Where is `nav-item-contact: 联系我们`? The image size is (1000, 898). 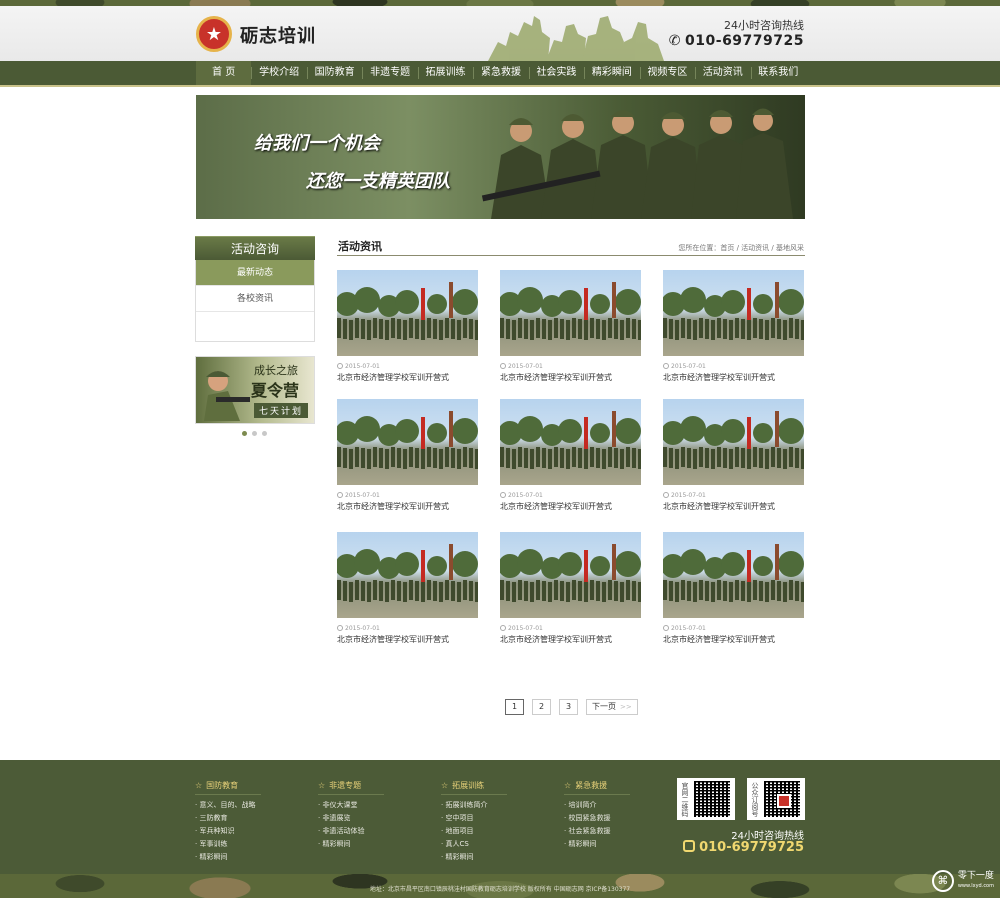 nav-item-contact: 联系我们 is located at coordinates (778, 73).